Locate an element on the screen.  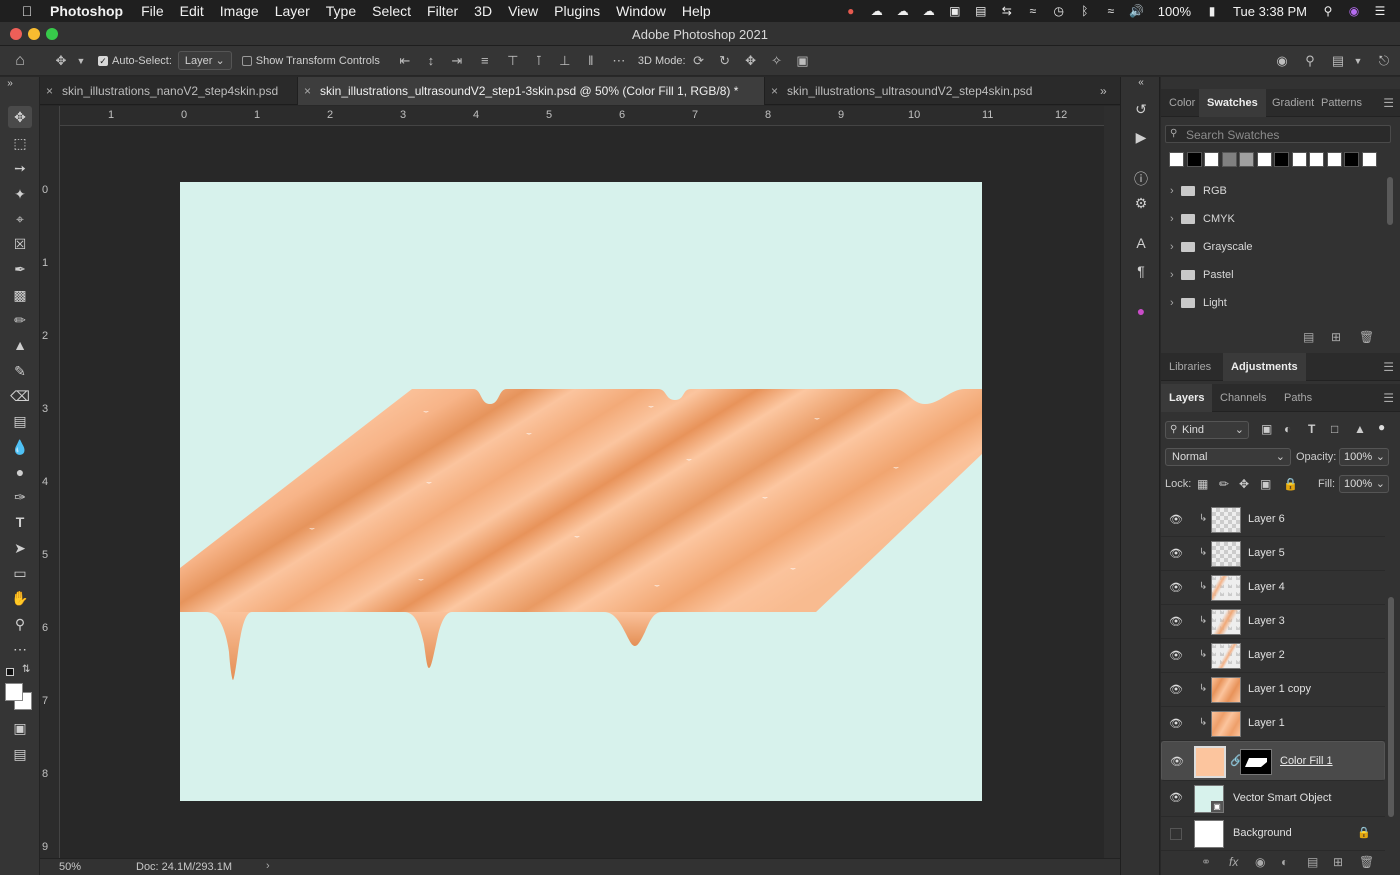
swatches-scrollbar is located at coordinates (1390, 201).